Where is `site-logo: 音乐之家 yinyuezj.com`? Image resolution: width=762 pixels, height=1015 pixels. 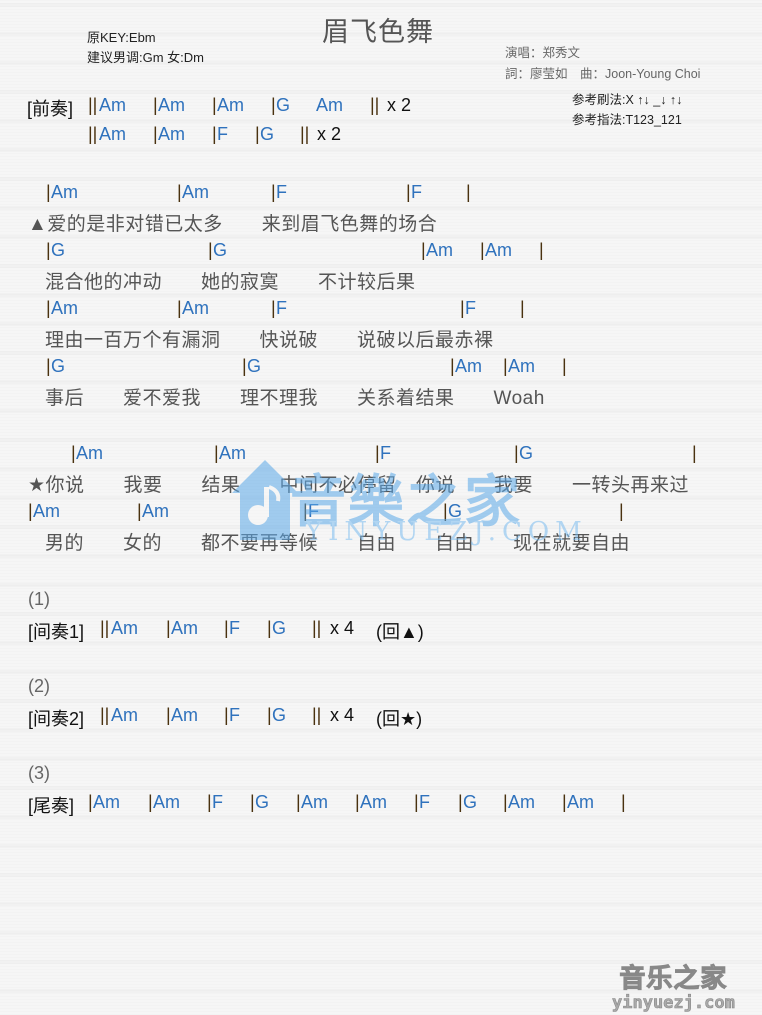
site-logo: 音乐之家 yinyuezj.com is located at coordinates (673, 986).